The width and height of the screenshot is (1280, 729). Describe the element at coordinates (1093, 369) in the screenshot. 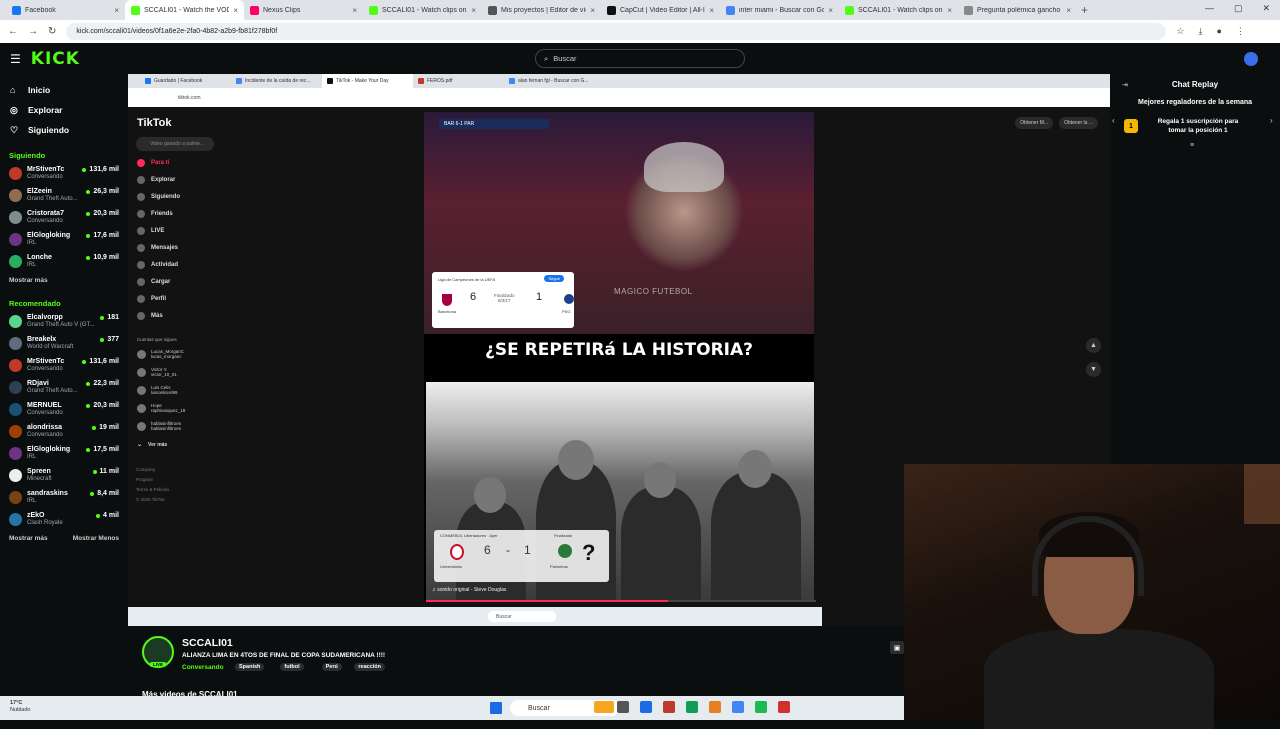

I see `chevron-down-icon: ▼` at that location.